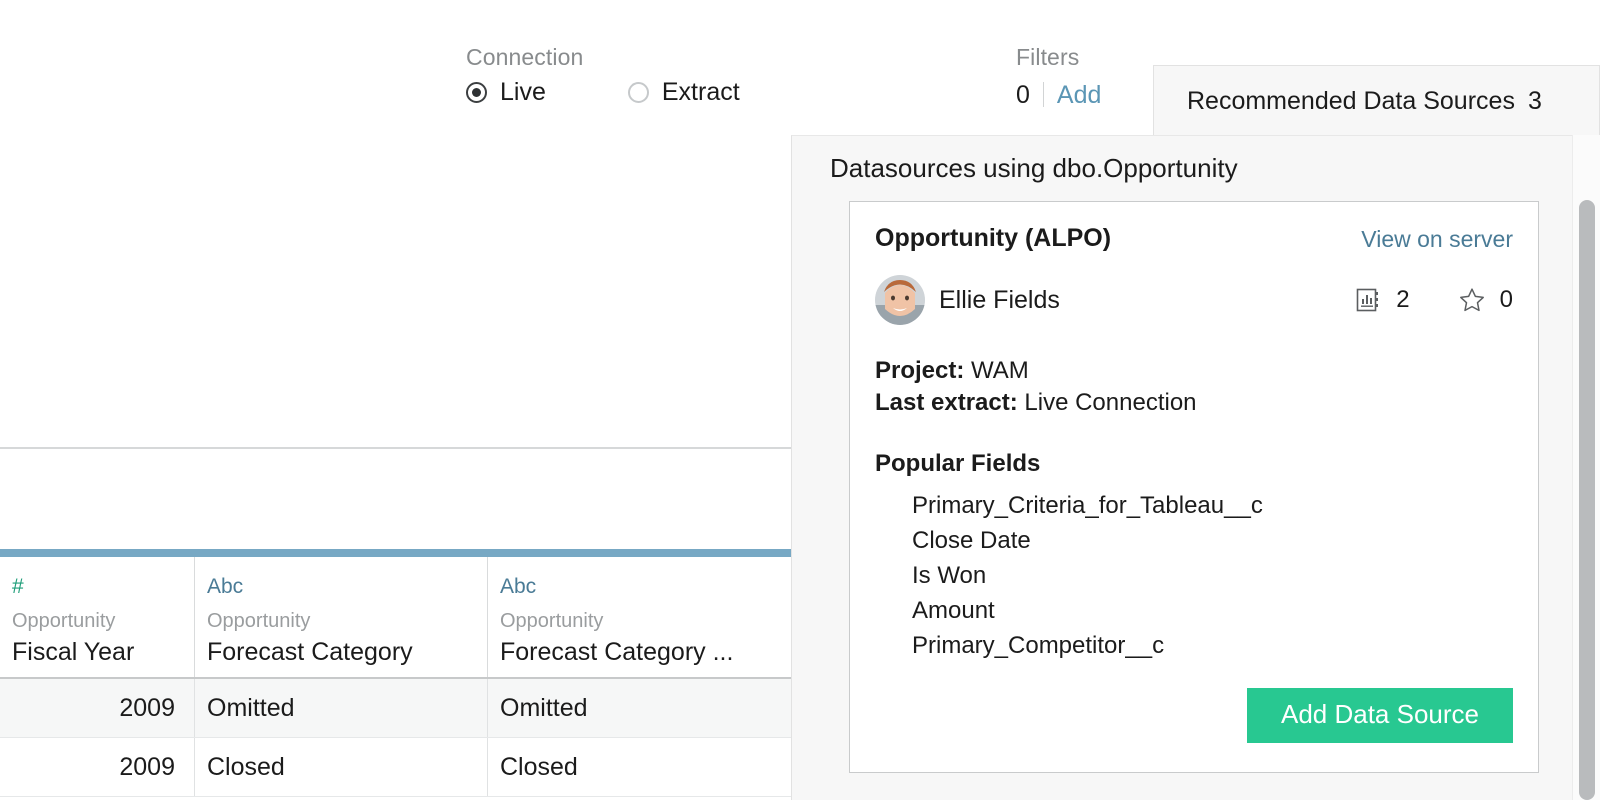 The height and width of the screenshot is (800, 1600). I want to click on filters-add-link: Add, so click(1079, 95).